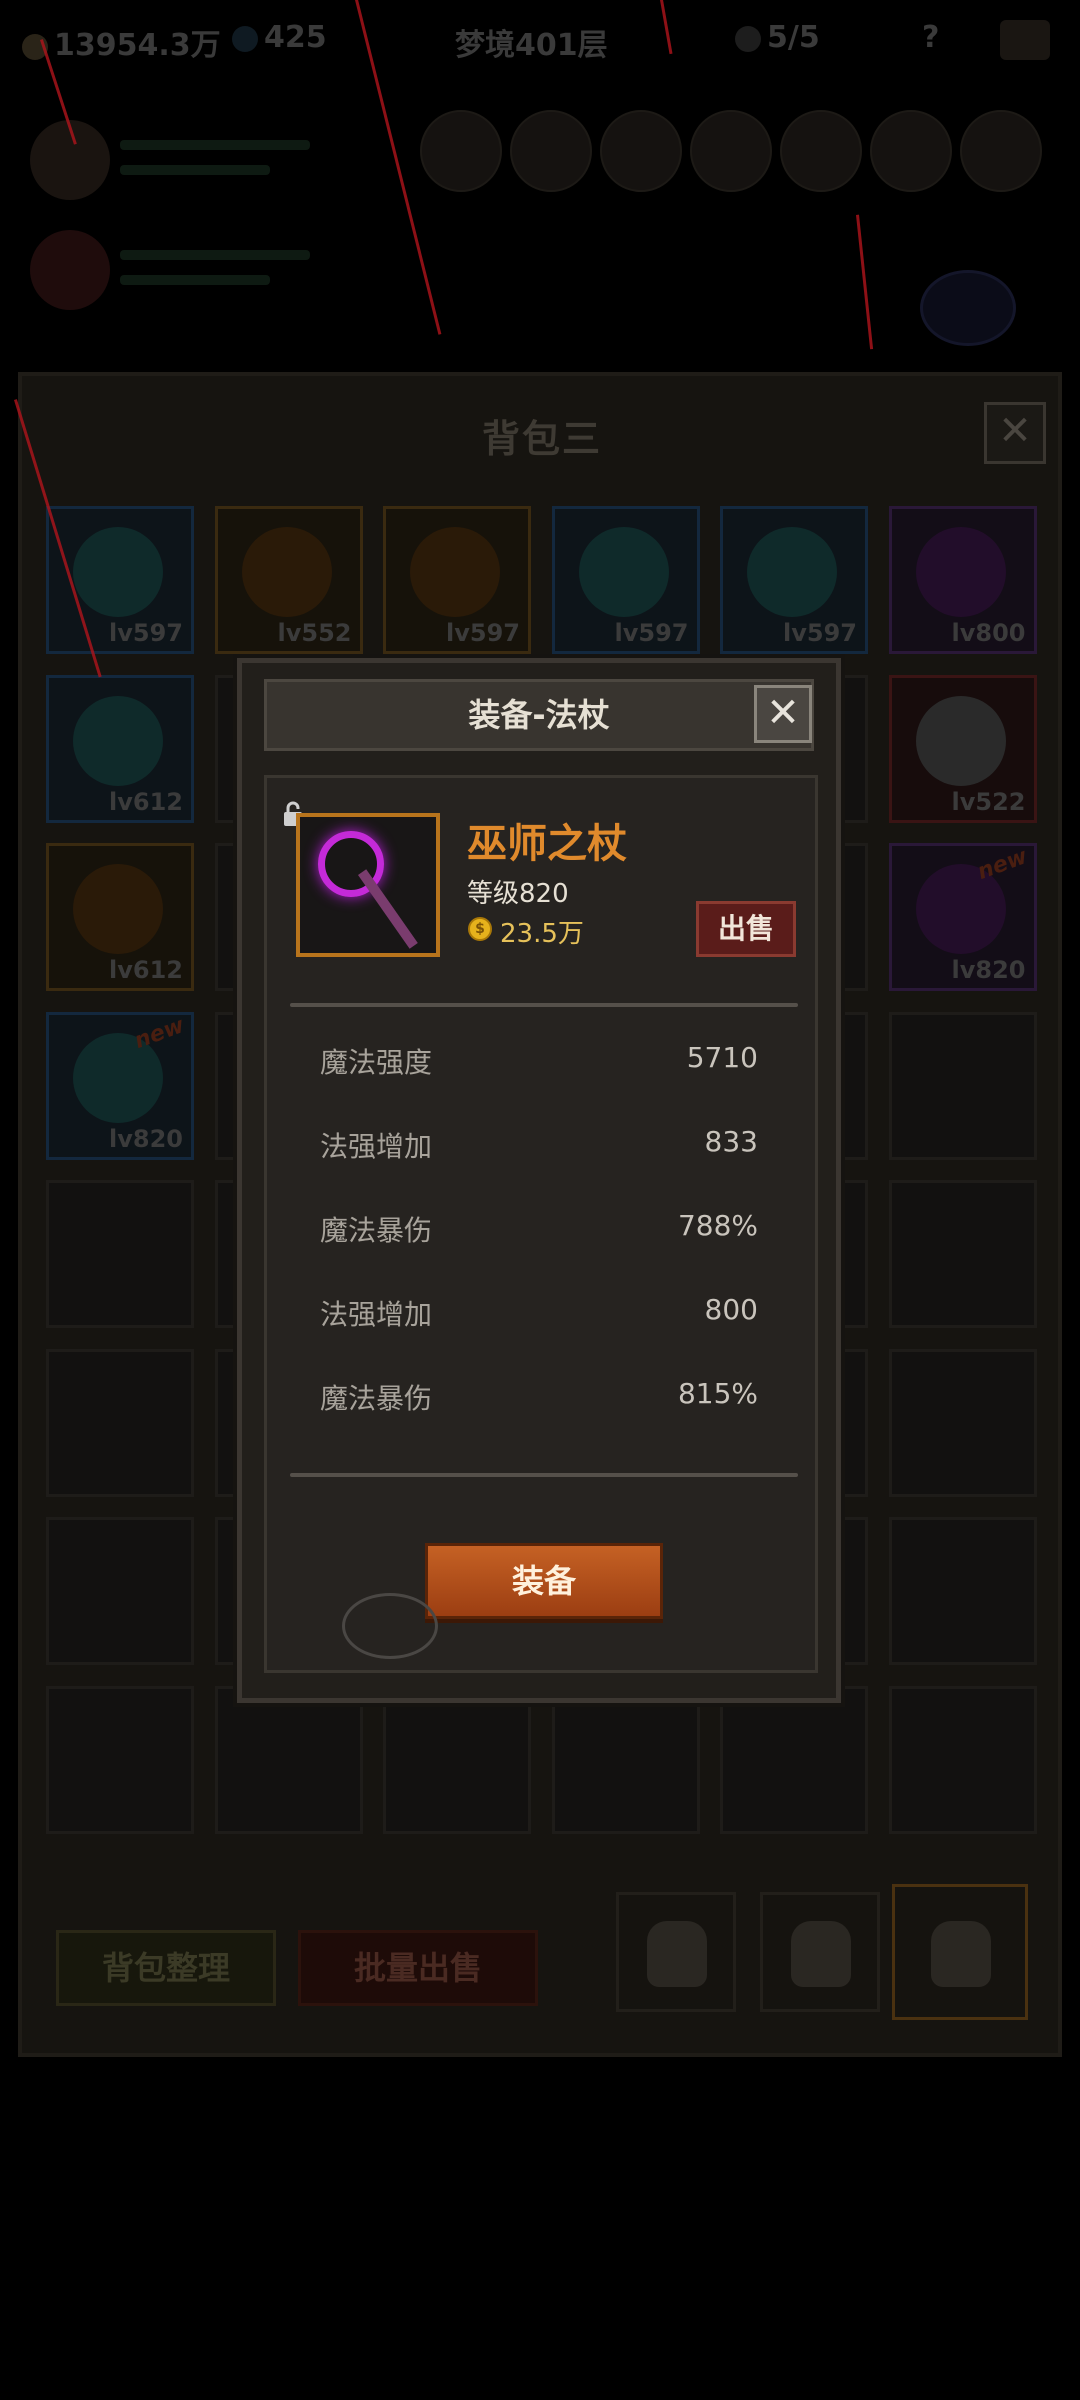 This screenshot has height=2400, width=1080. Describe the element at coordinates (518, 894) in the screenshot. I see `item-level: 等级820` at that location.